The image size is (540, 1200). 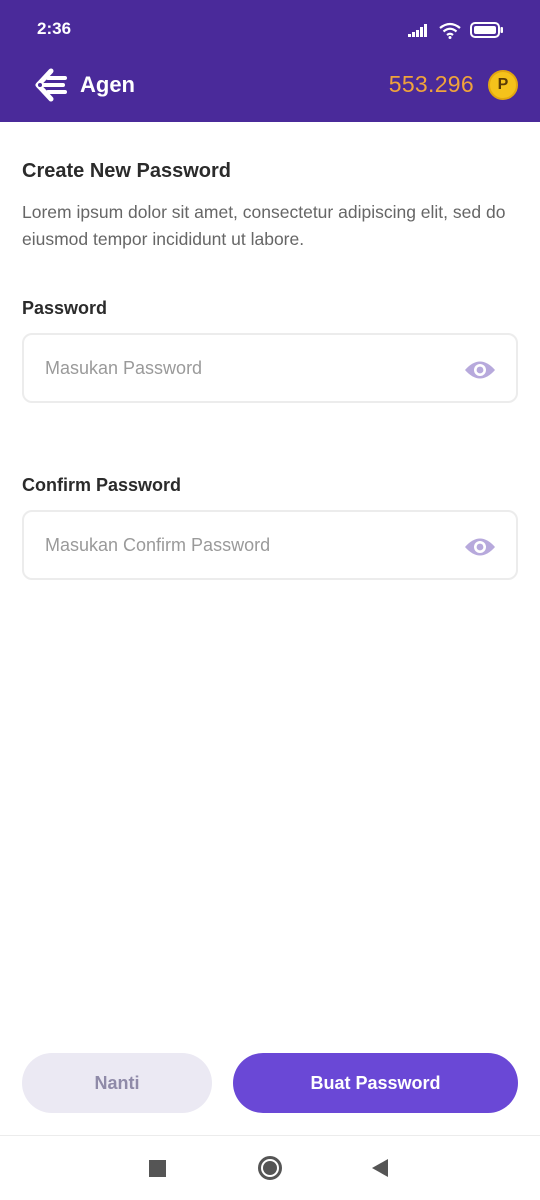 What do you see at coordinates (124, 368) in the screenshot?
I see `password-placeholder: Masukan Password` at bounding box center [124, 368].